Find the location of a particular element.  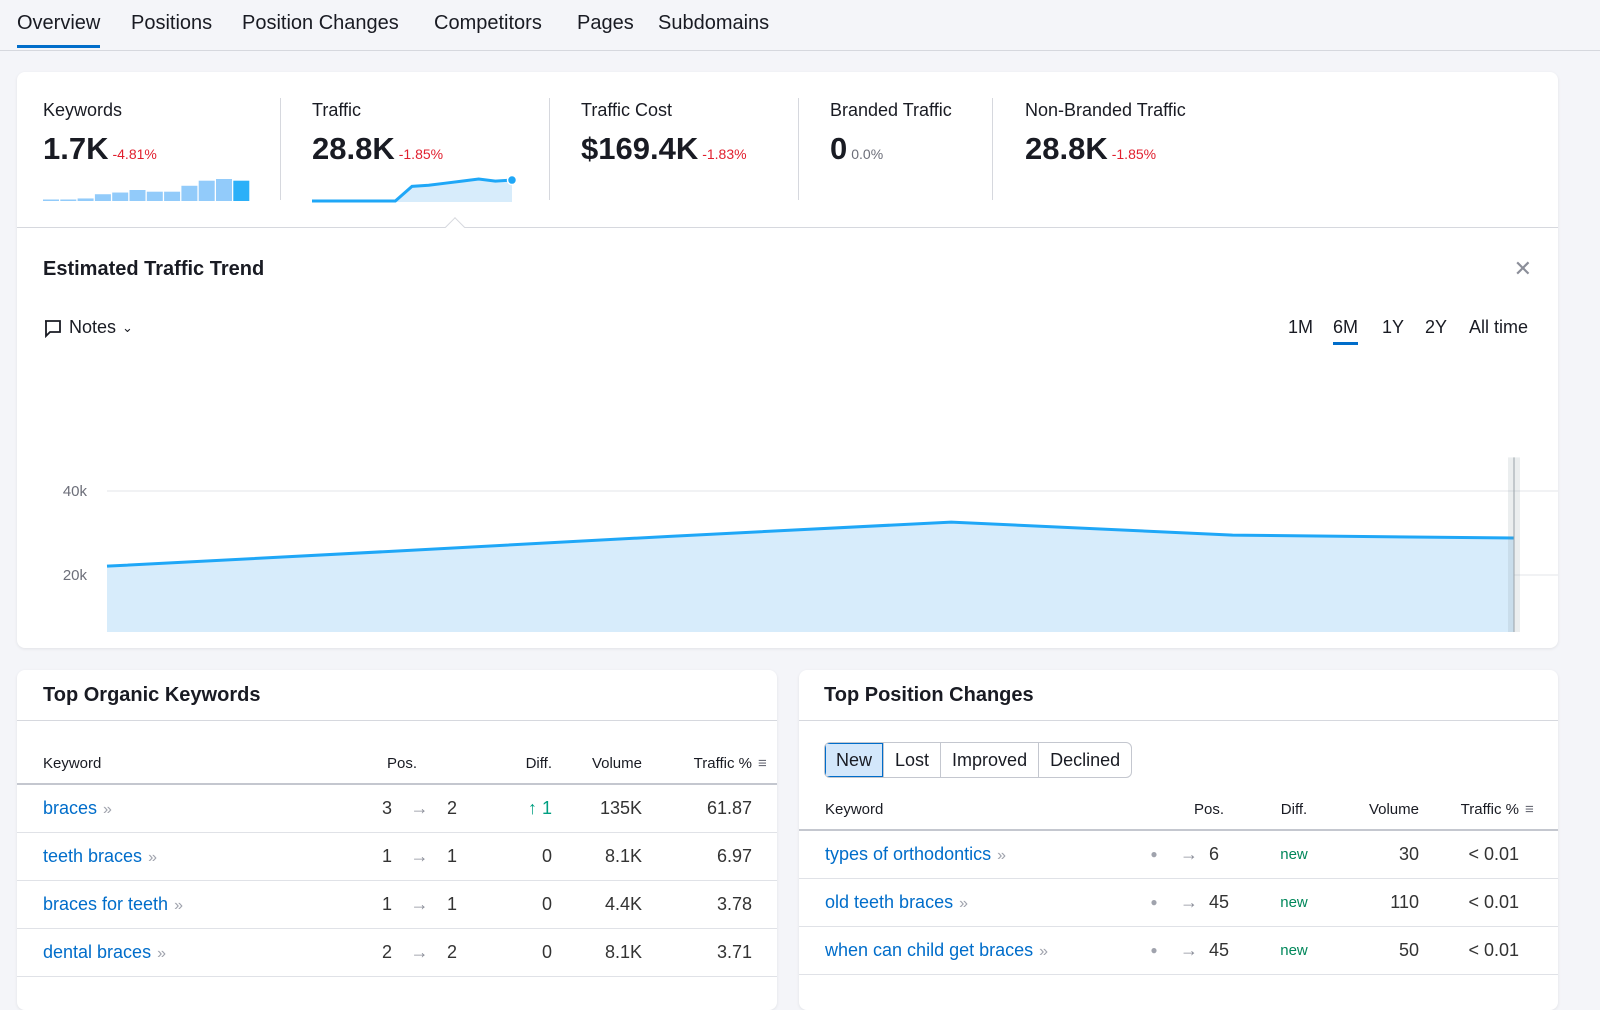

keyword-link: braces is located at coordinates (70, 808).